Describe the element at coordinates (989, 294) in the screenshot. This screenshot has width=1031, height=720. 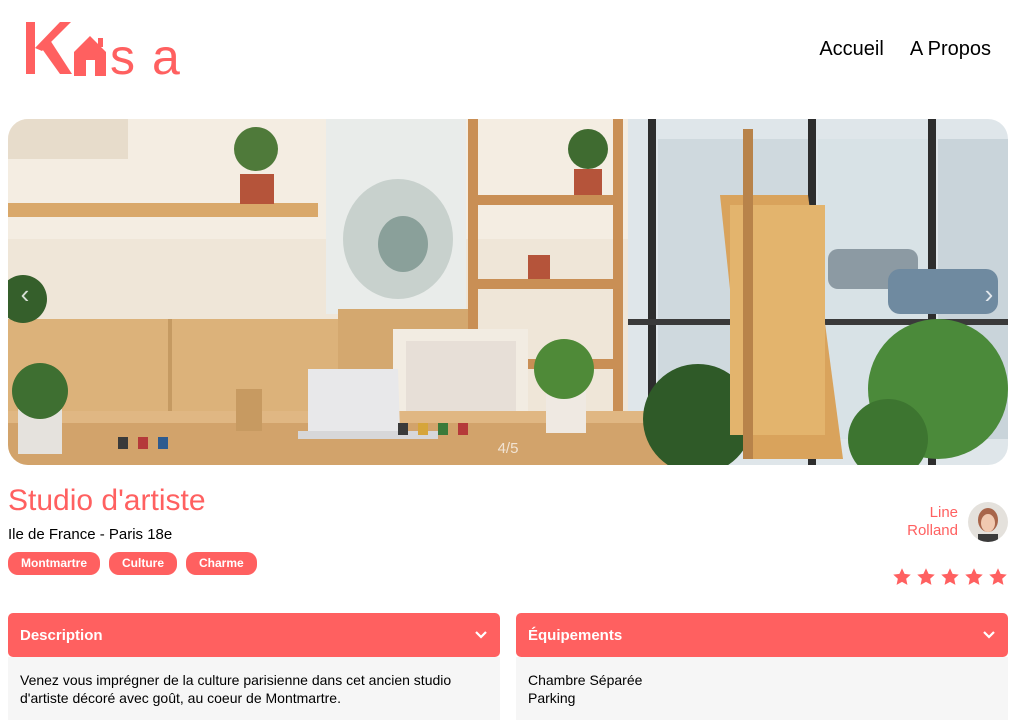
I see `chevron-right-icon: ›` at that location.